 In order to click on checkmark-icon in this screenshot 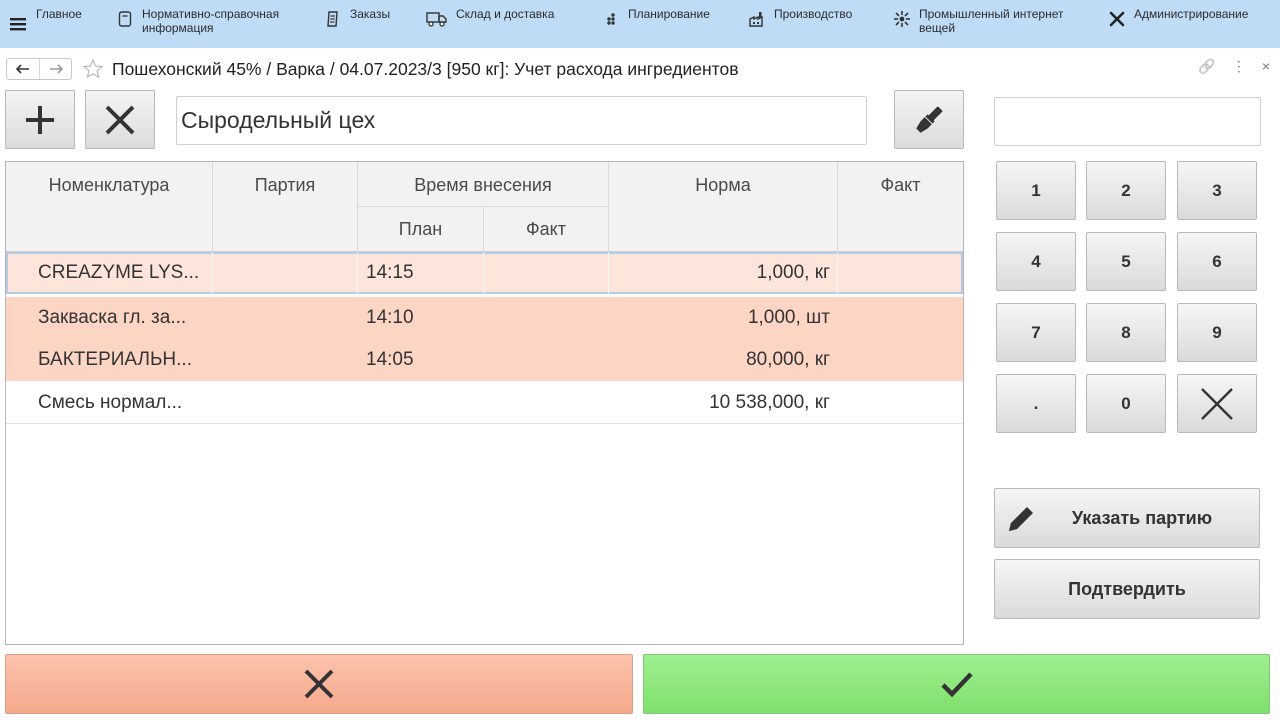, I will do `click(956, 685)`.